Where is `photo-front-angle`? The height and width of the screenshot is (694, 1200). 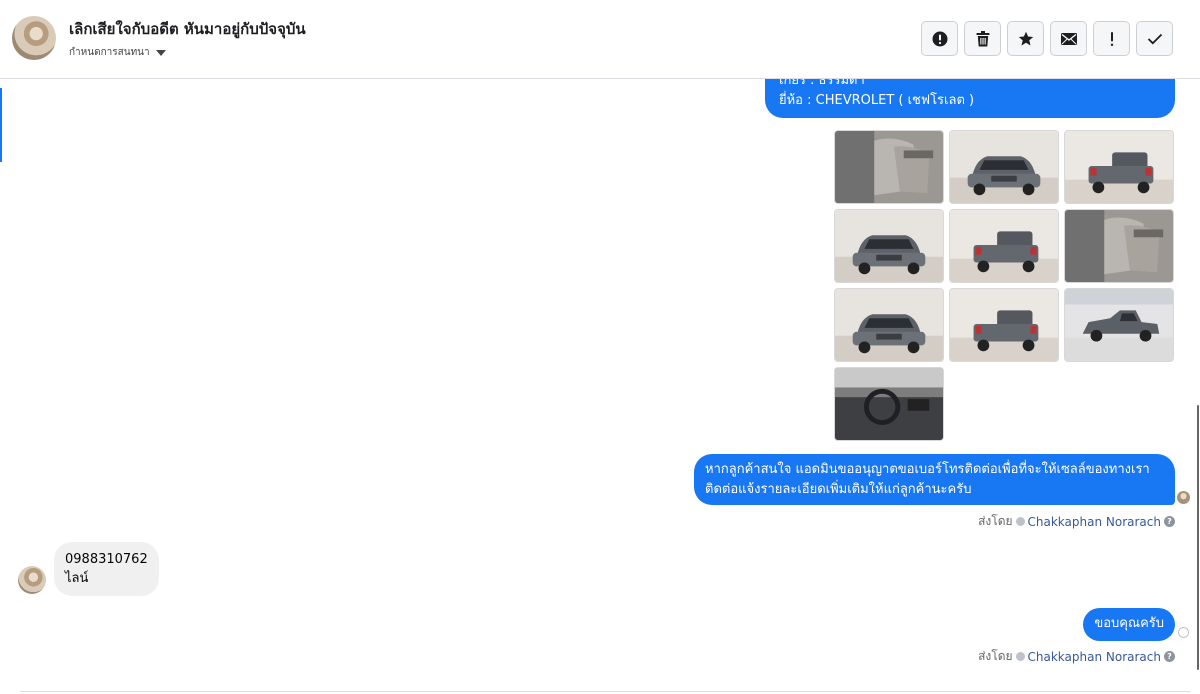 photo-front-angle is located at coordinates (889, 325).